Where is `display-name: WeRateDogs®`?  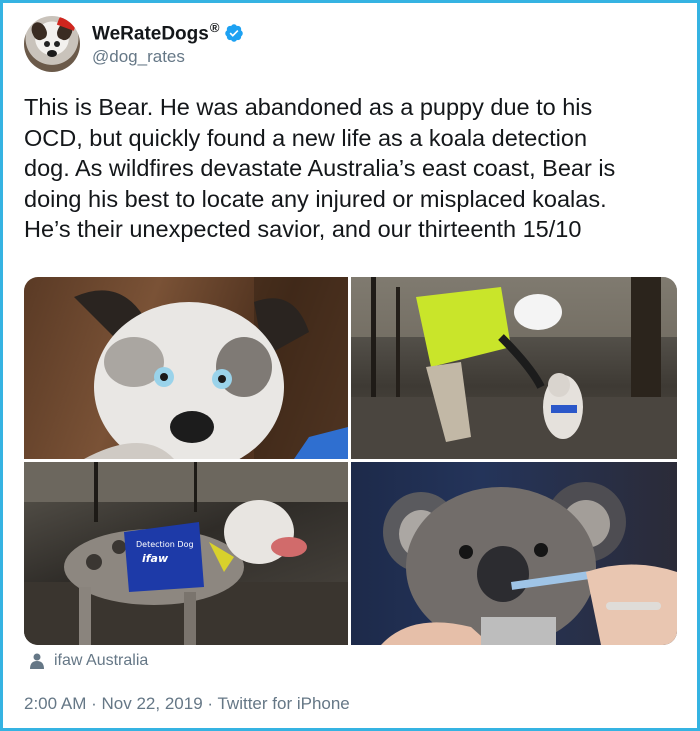 display-name: WeRateDogs® is located at coordinates (155, 32).